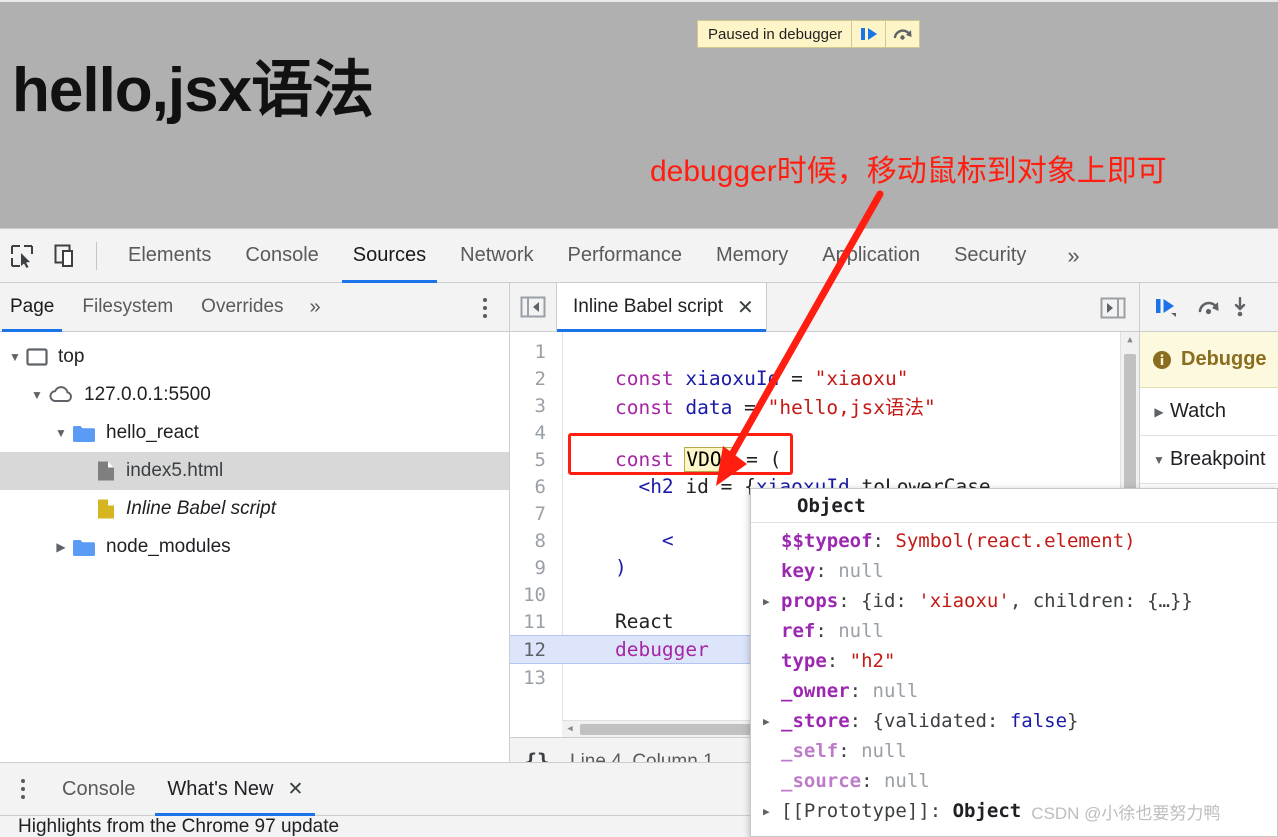 The height and width of the screenshot is (837, 1278). What do you see at coordinates (98, 789) in the screenshot?
I see `drawer-tab-console: Console` at bounding box center [98, 789].